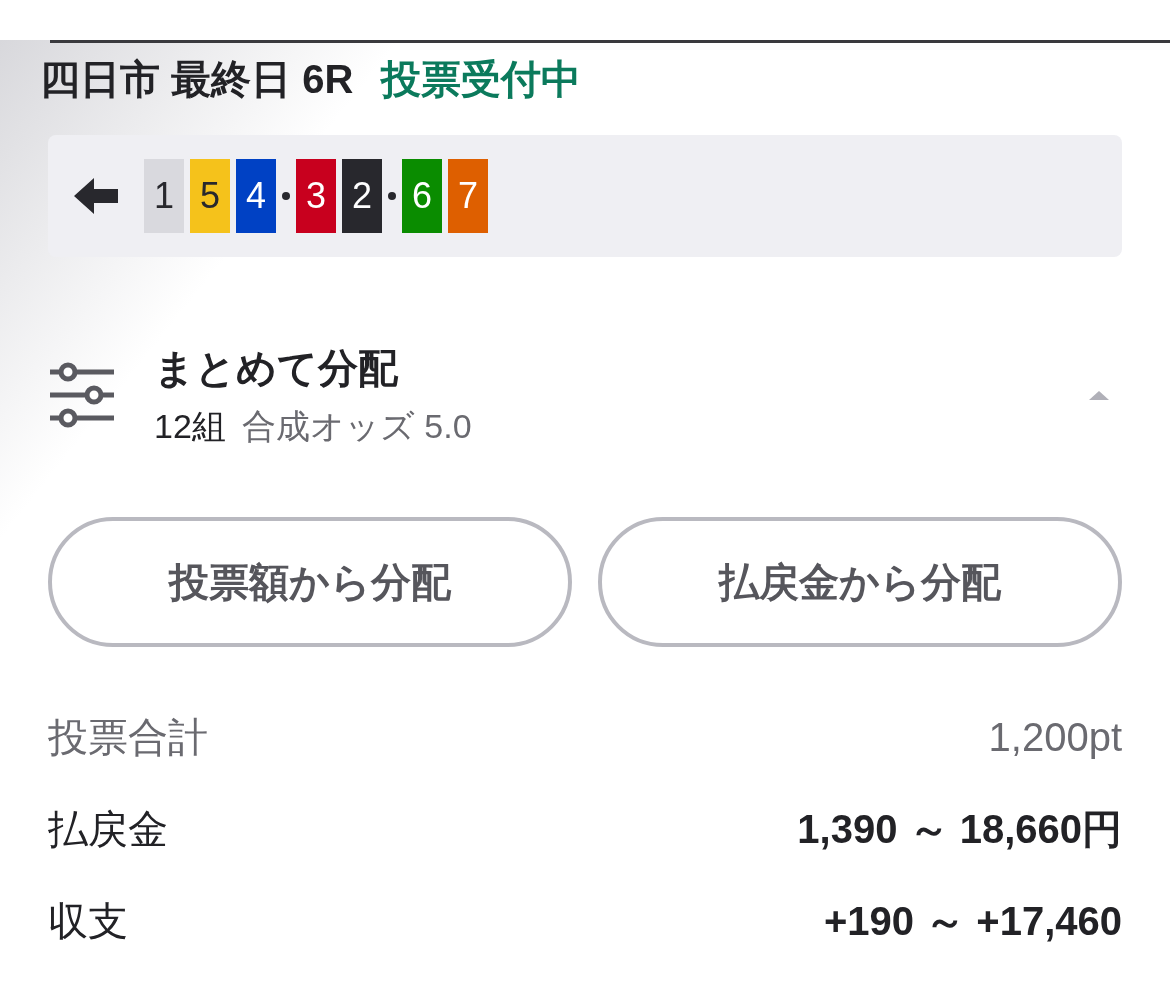 This screenshot has width=1170, height=1000. I want to click on distribute-button: 払戻金から分配, so click(860, 582).